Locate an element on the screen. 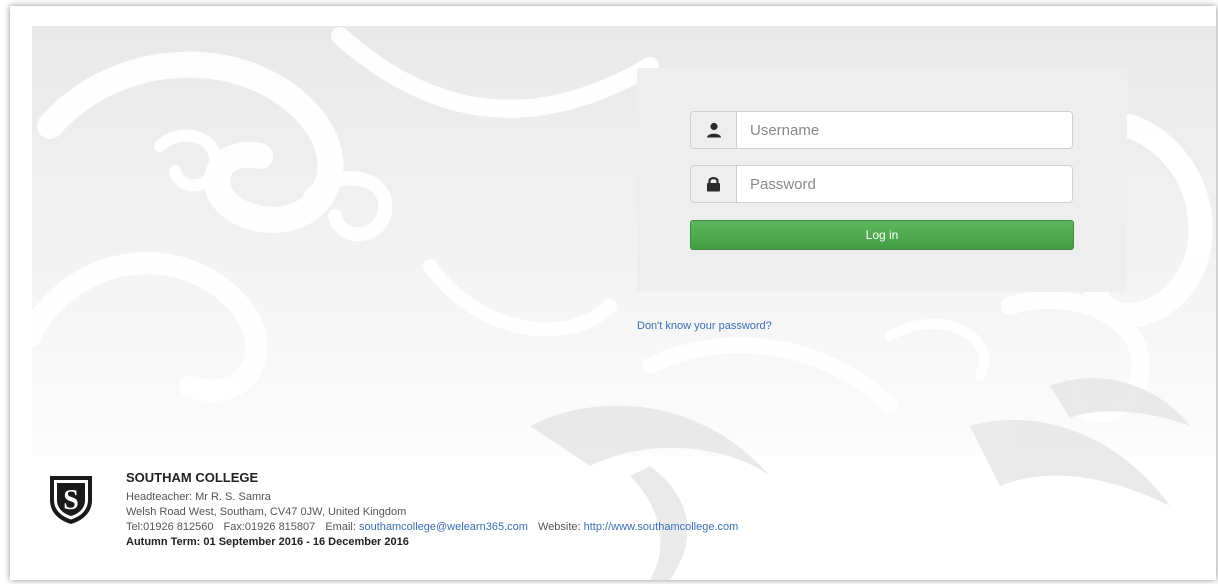 The height and width of the screenshot is (584, 1218). crest-letter: S is located at coordinates (71, 500).